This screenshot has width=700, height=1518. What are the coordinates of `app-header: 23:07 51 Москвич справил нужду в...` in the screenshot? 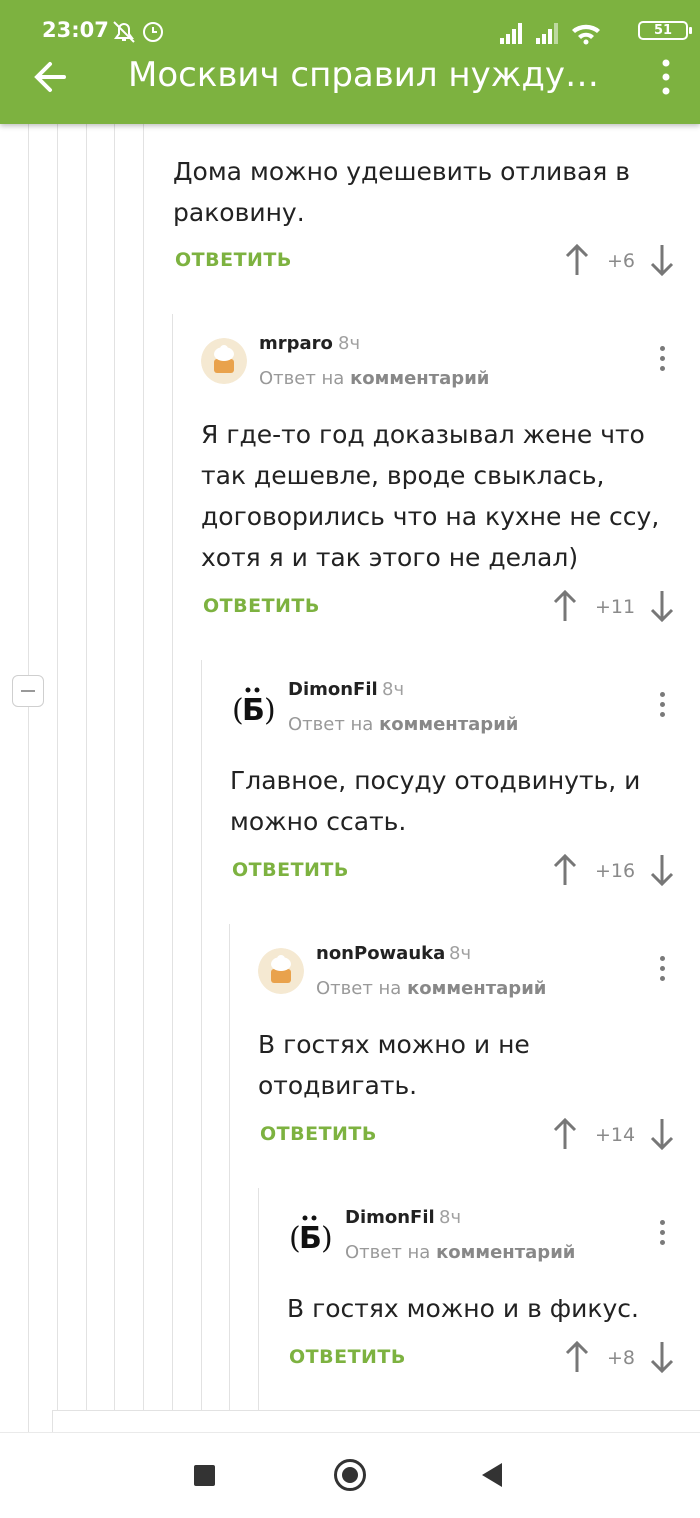 It's located at (350, 62).